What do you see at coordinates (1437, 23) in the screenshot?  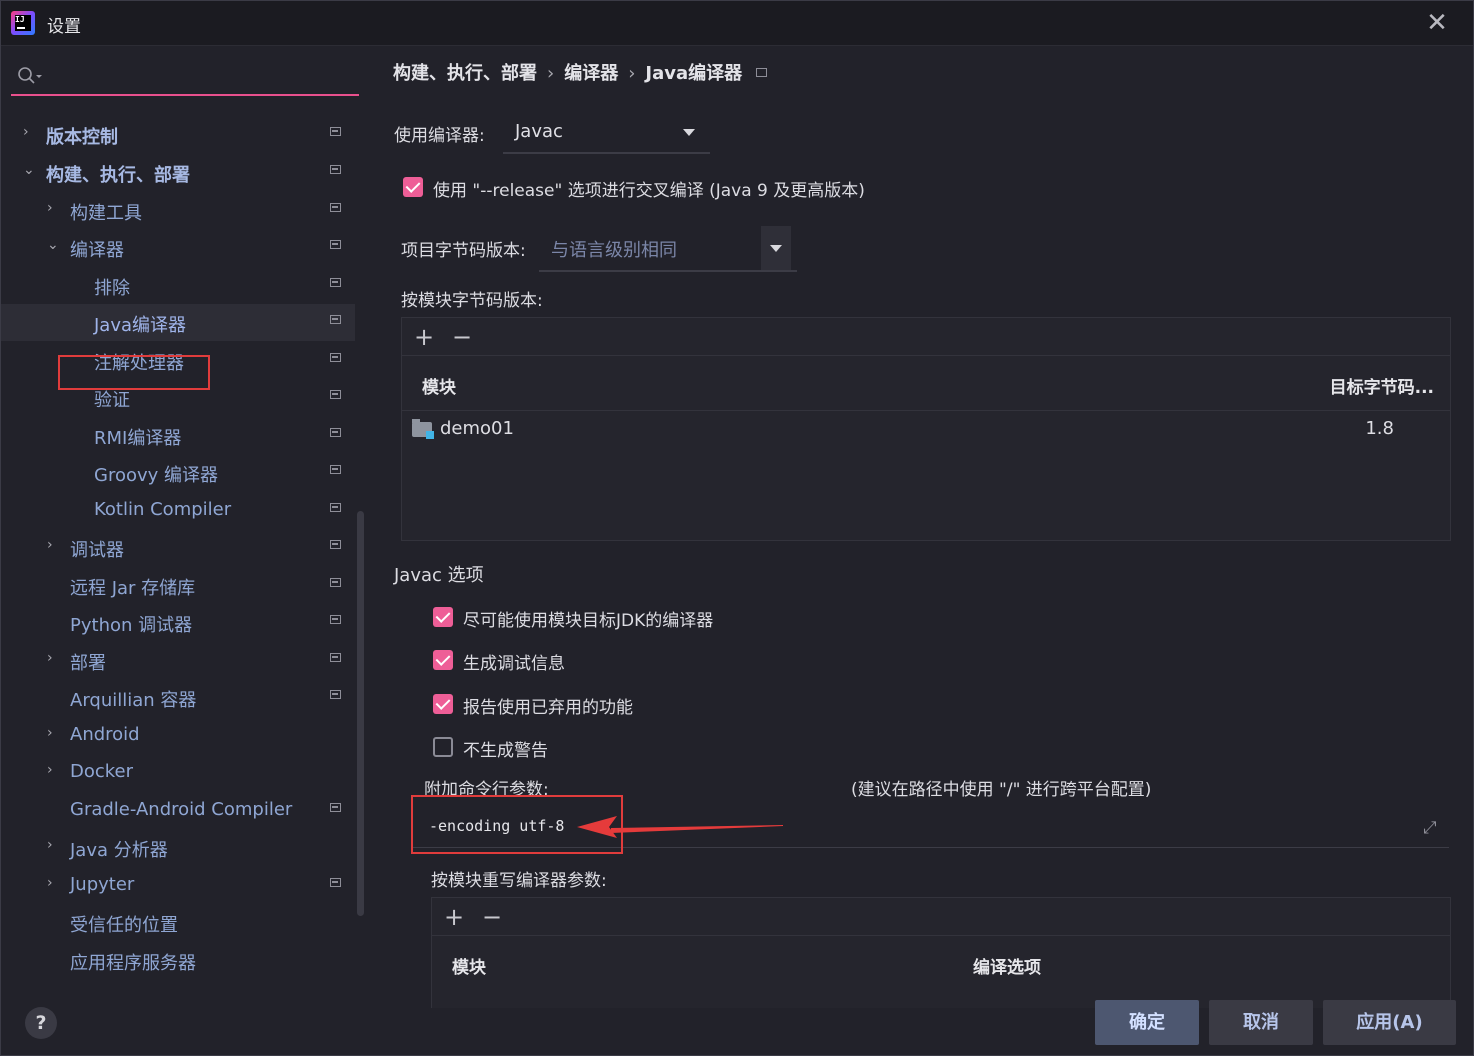 I see `close-button: ✕` at bounding box center [1437, 23].